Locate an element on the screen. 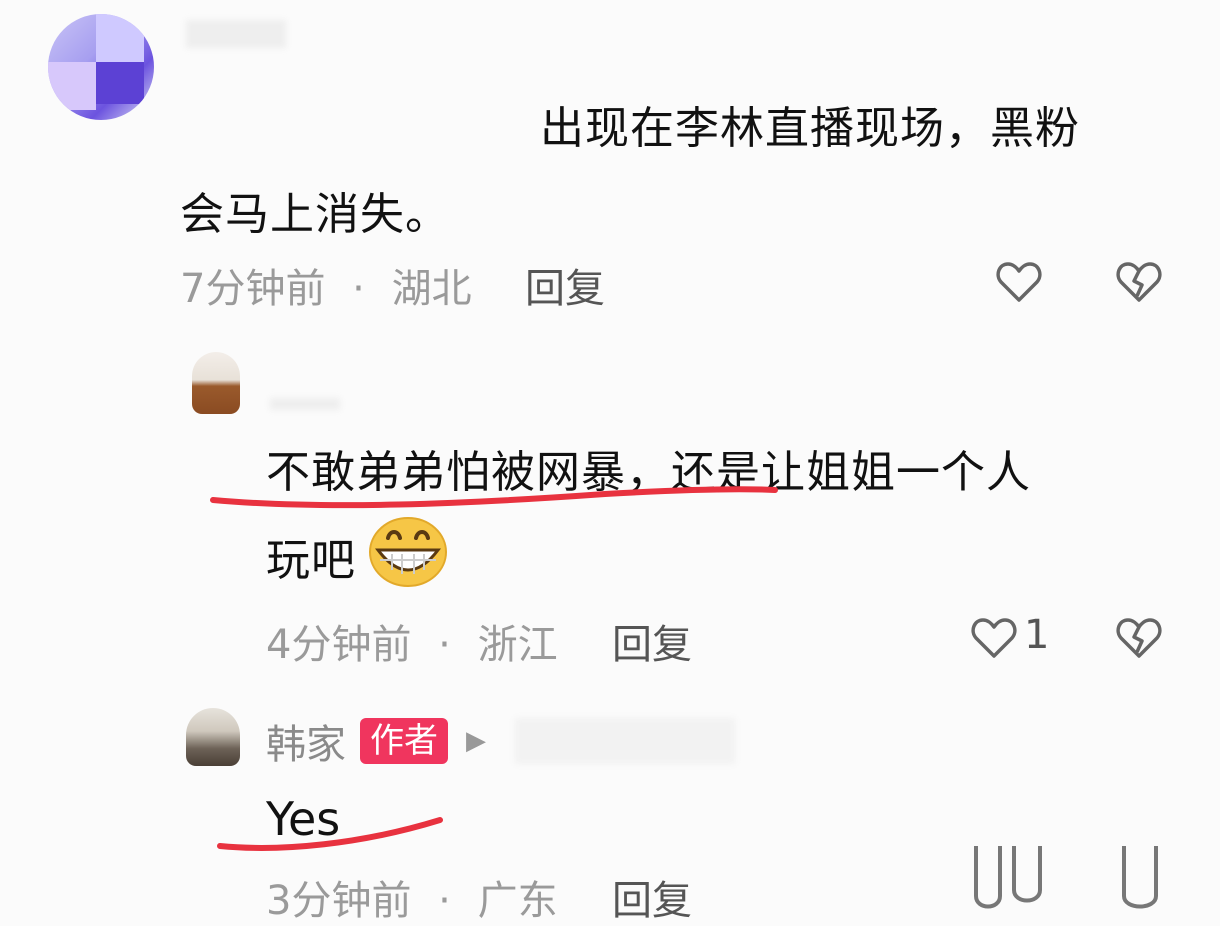 Image resolution: width=1220 pixels, height=926 pixels. comment-location: 湖北 is located at coordinates (431, 289).